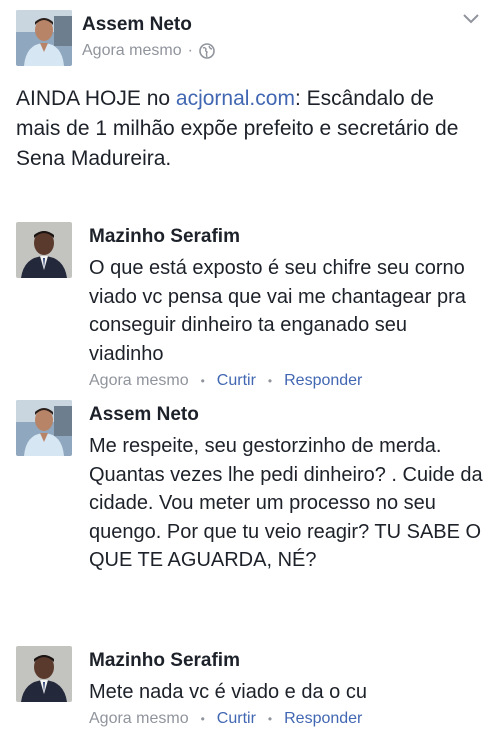  What do you see at coordinates (286, 593) in the screenshot?
I see `text-fade-overlay` at bounding box center [286, 593].